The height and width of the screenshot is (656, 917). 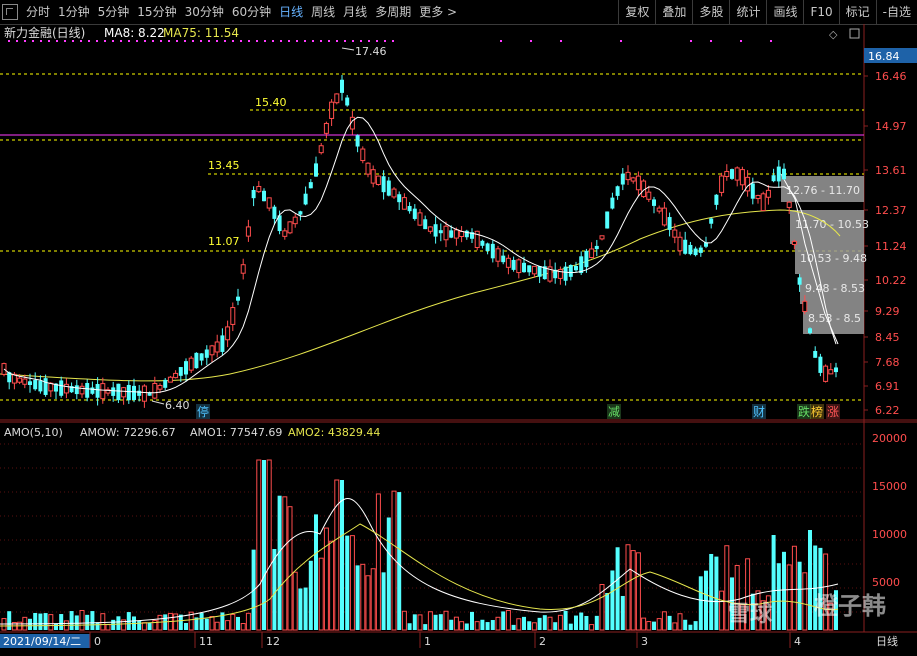 I want to click on window-icon, so click(x=854, y=33).